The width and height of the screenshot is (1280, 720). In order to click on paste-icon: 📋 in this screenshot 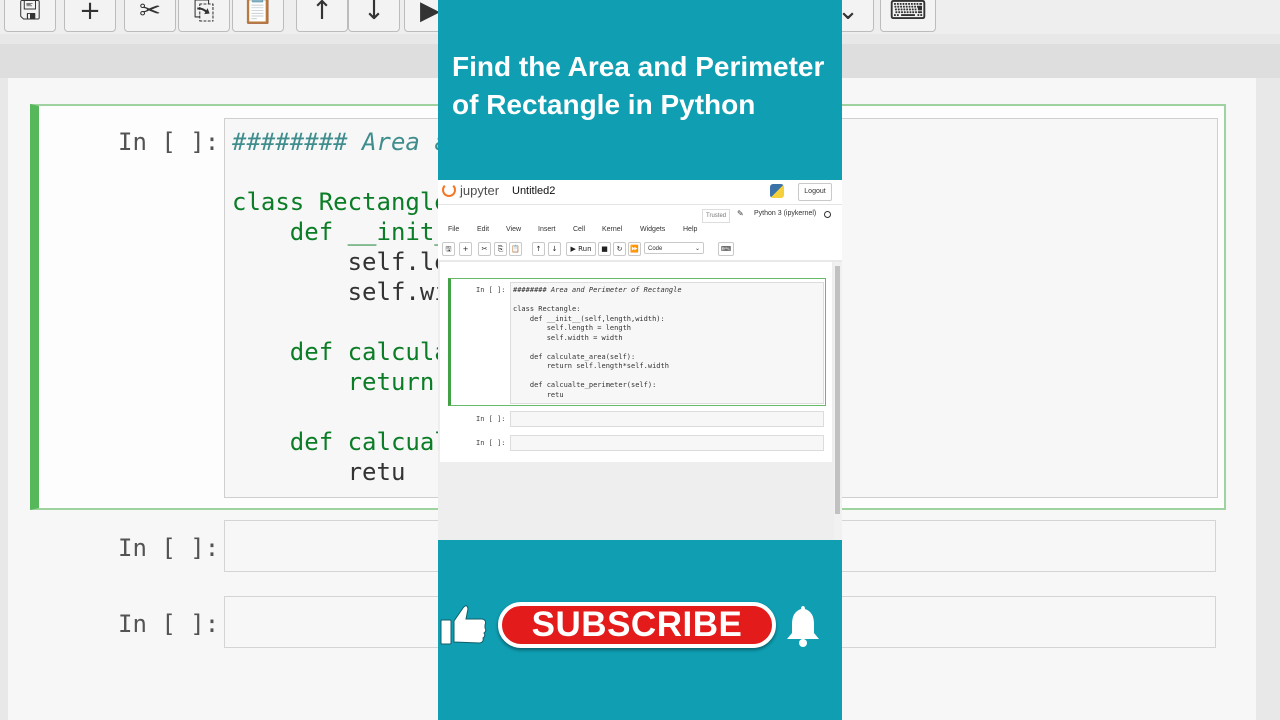, I will do `click(258, 16)`.